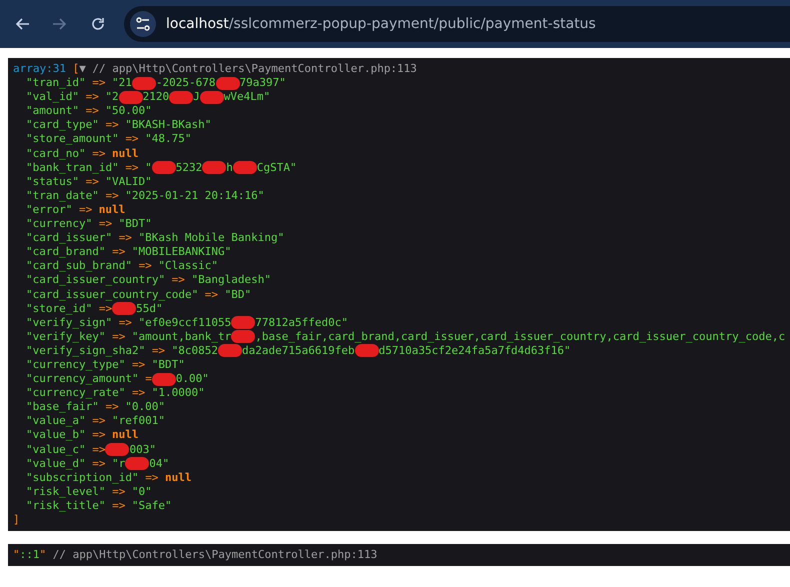 The width and height of the screenshot is (790, 587). Describe the element at coordinates (168, 139) in the screenshot. I see `string-value: "48.75"` at that location.